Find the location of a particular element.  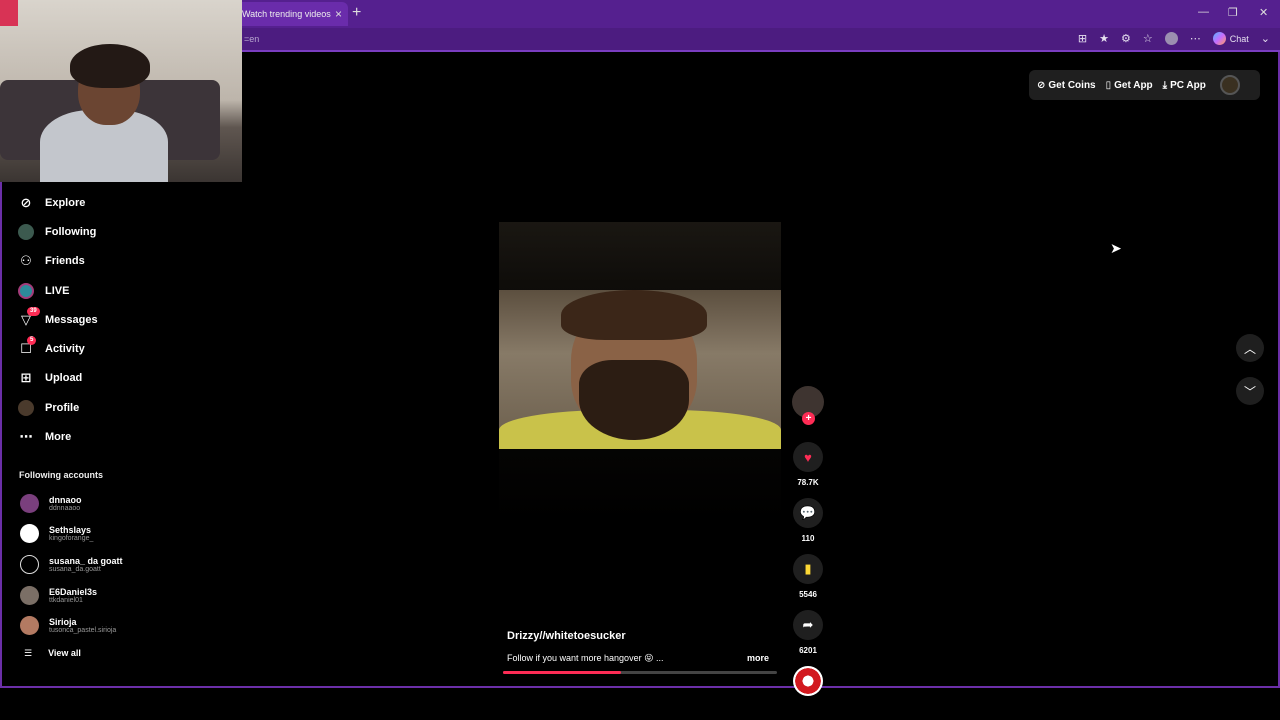

header-actions: ⊘ Get Coins ▯ Get App ⤓ PC App is located at coordinates (1144, 85).